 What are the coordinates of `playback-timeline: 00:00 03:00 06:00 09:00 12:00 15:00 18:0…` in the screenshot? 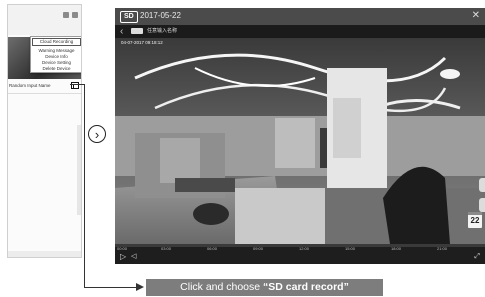 It's located at (300, 254).